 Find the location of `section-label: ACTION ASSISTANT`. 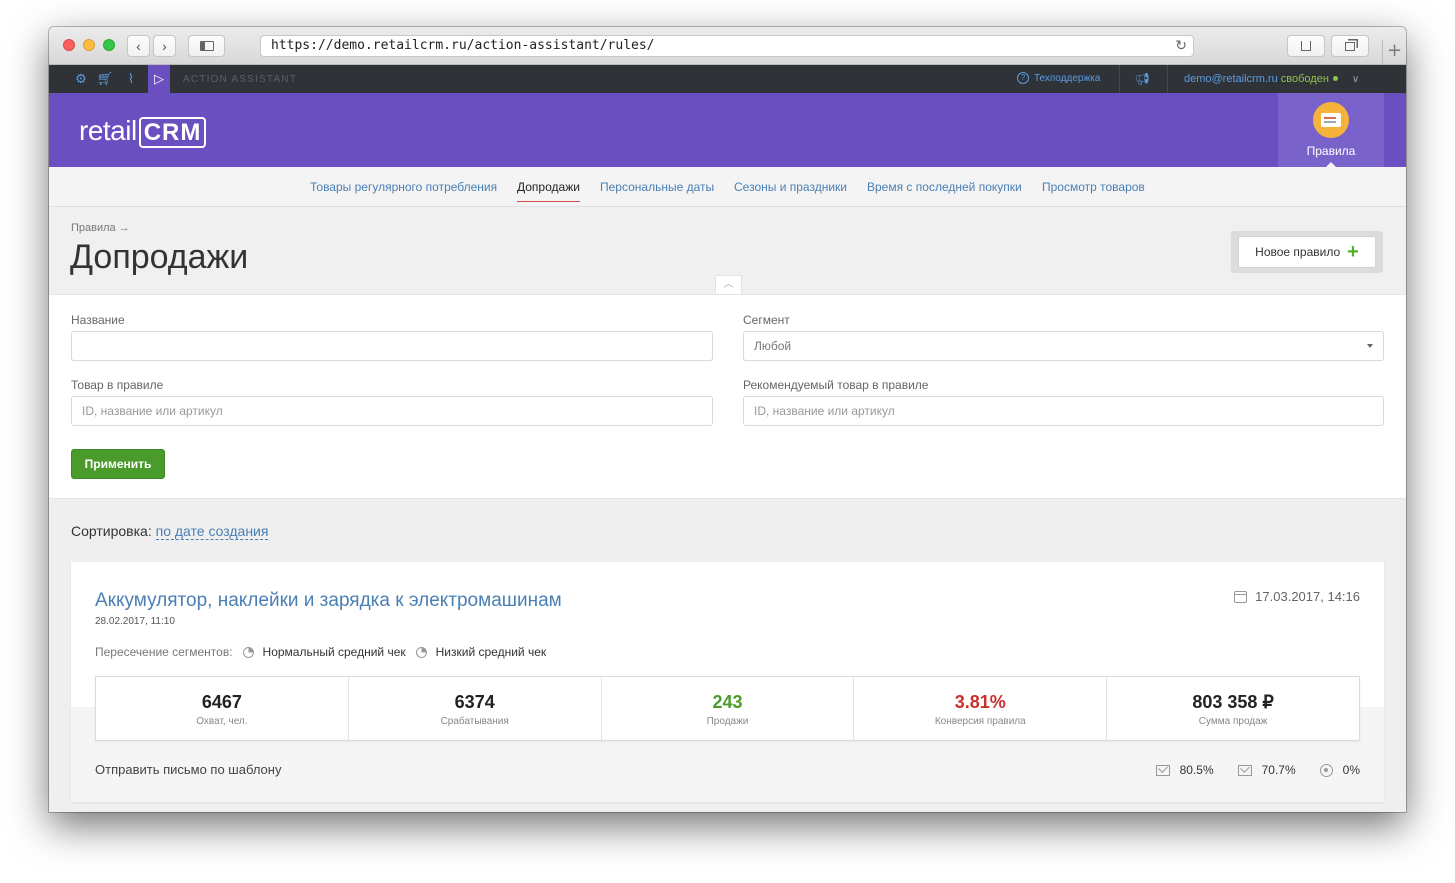

section-label: ACTION ASSISTANT is located at coordinates (240, 79).